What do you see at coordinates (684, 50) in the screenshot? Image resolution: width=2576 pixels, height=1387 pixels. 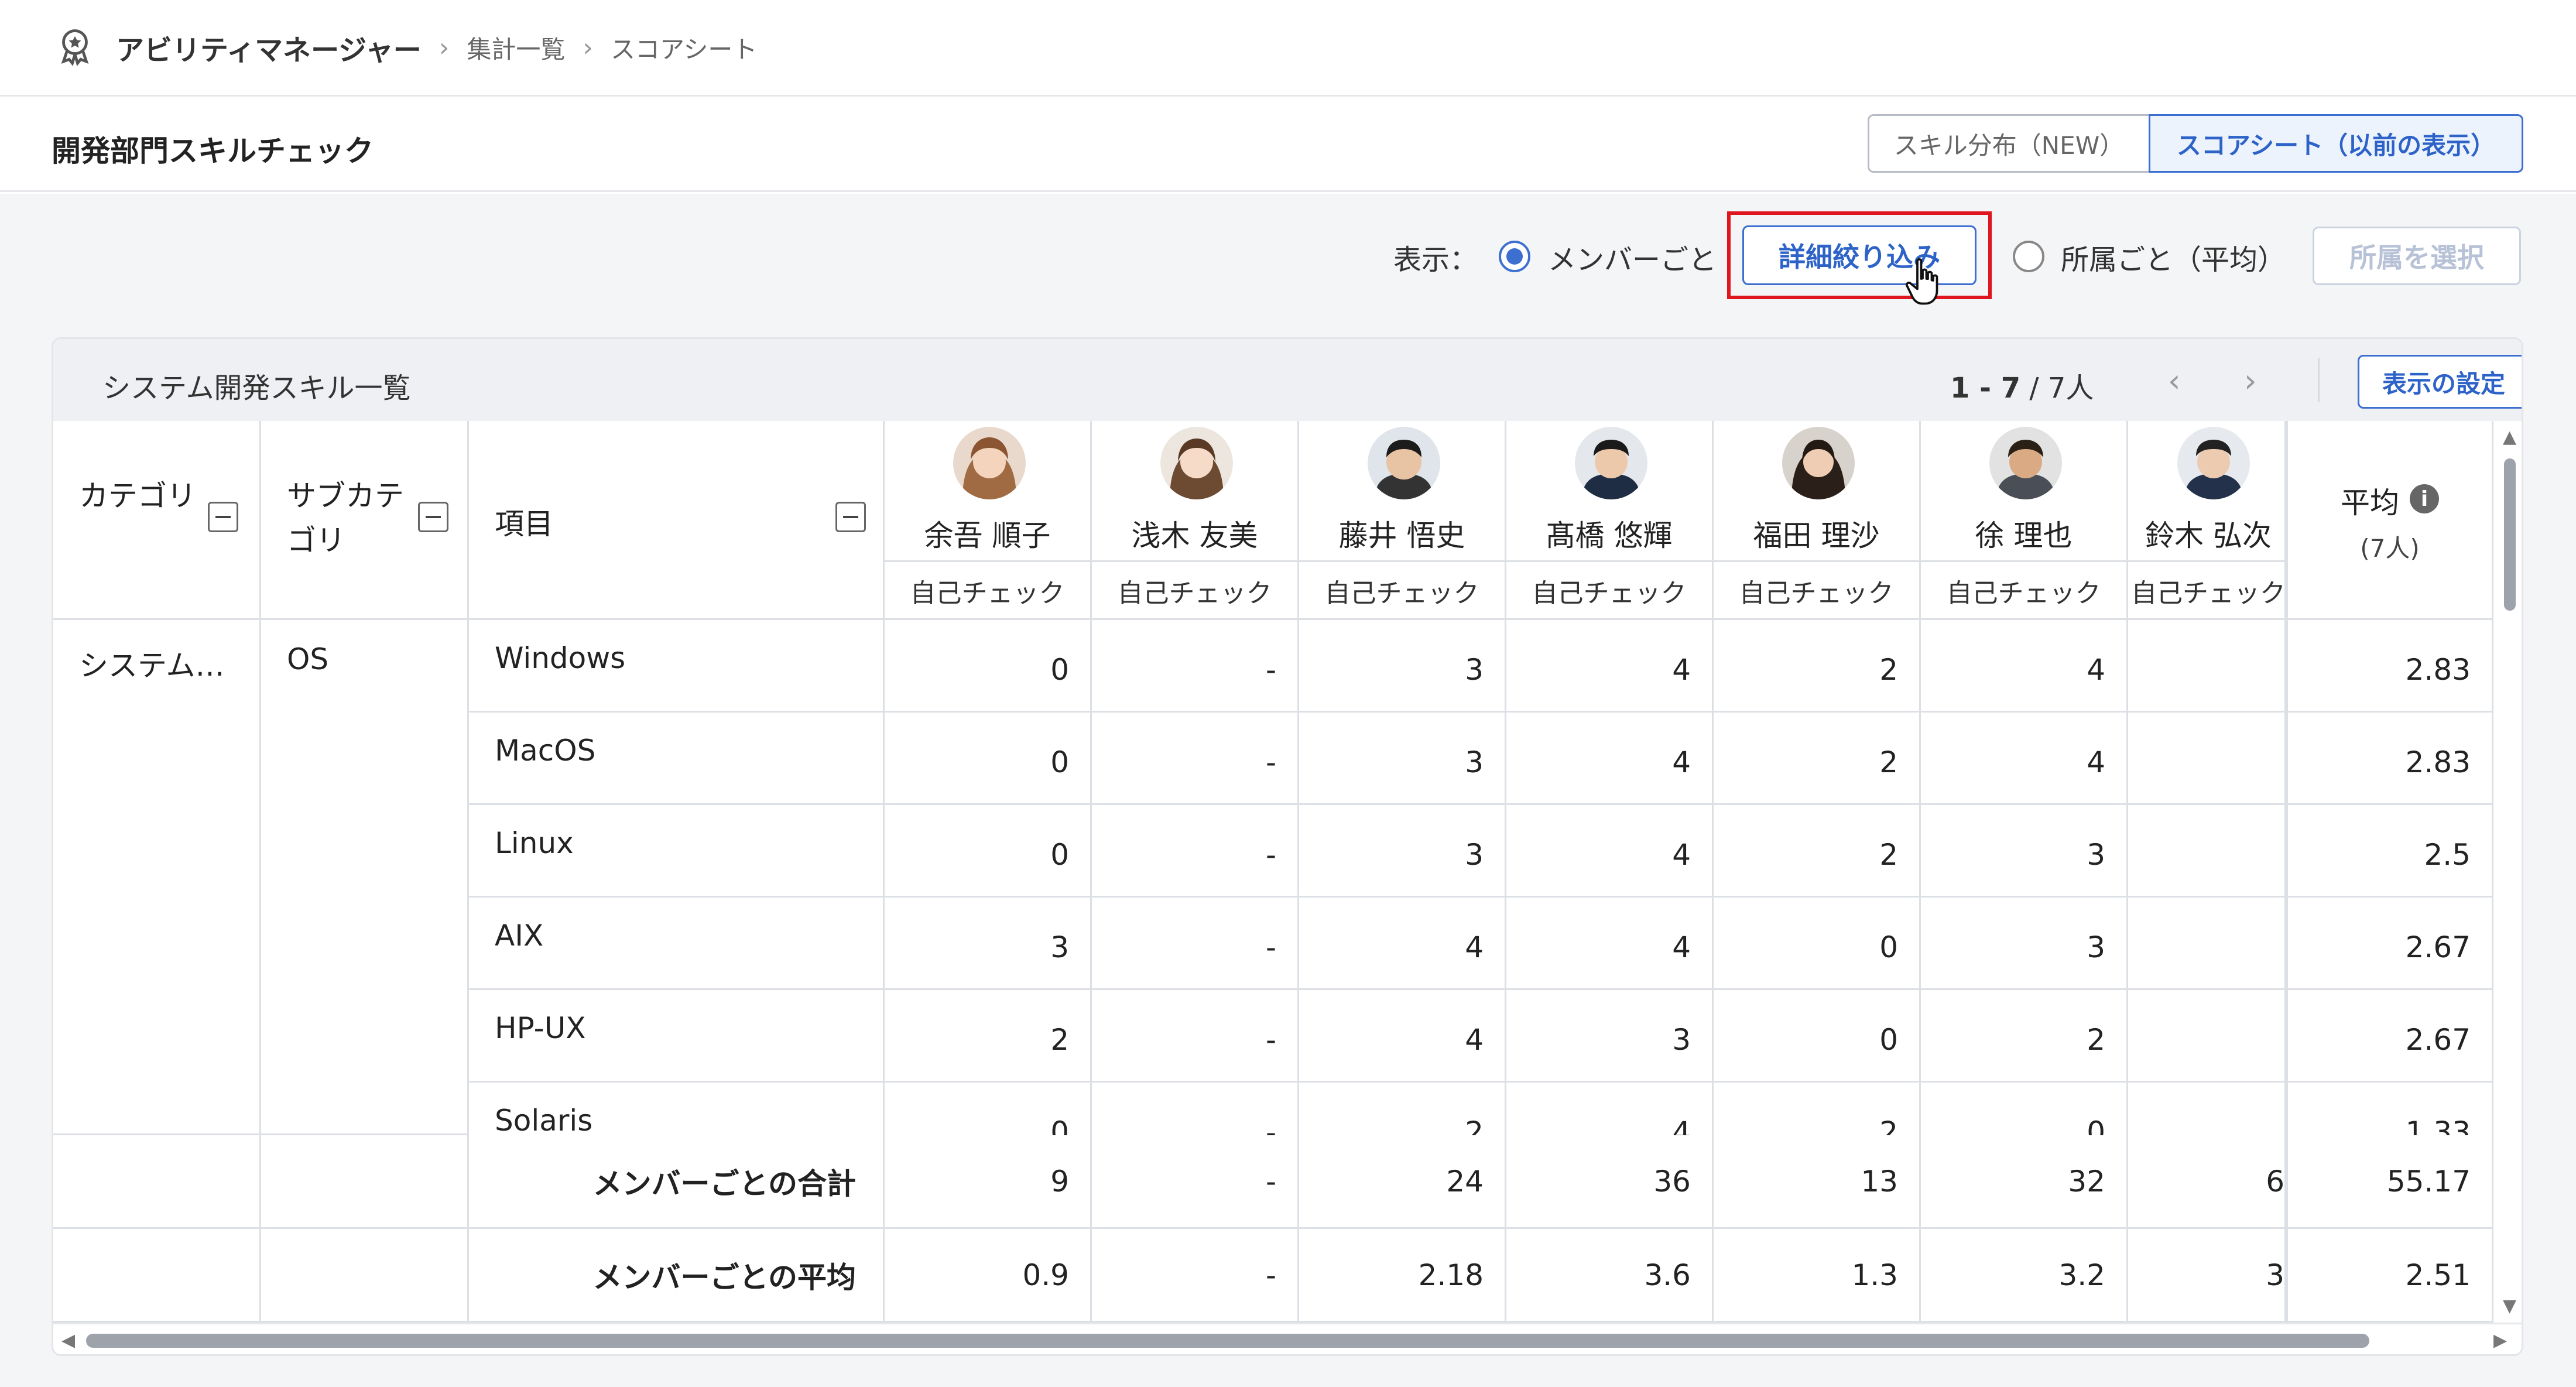 I see `breadcrumb-scoresheet: スコアシート` at bounding box center [684, 50].